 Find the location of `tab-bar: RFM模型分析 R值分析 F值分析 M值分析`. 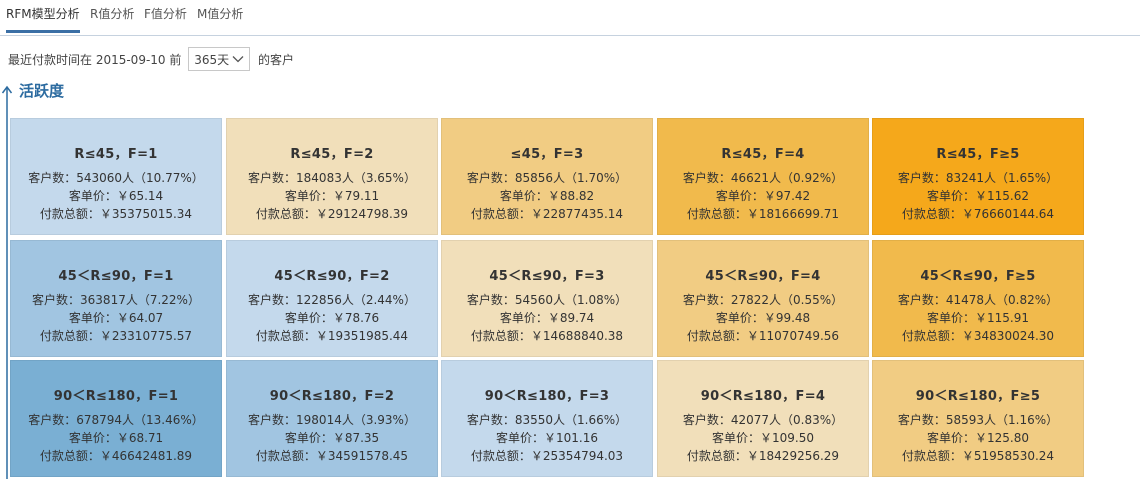

tab-bar: RFM模型分析 R值分析 F值分析 M值分析 is located at coordinates (570, 18).